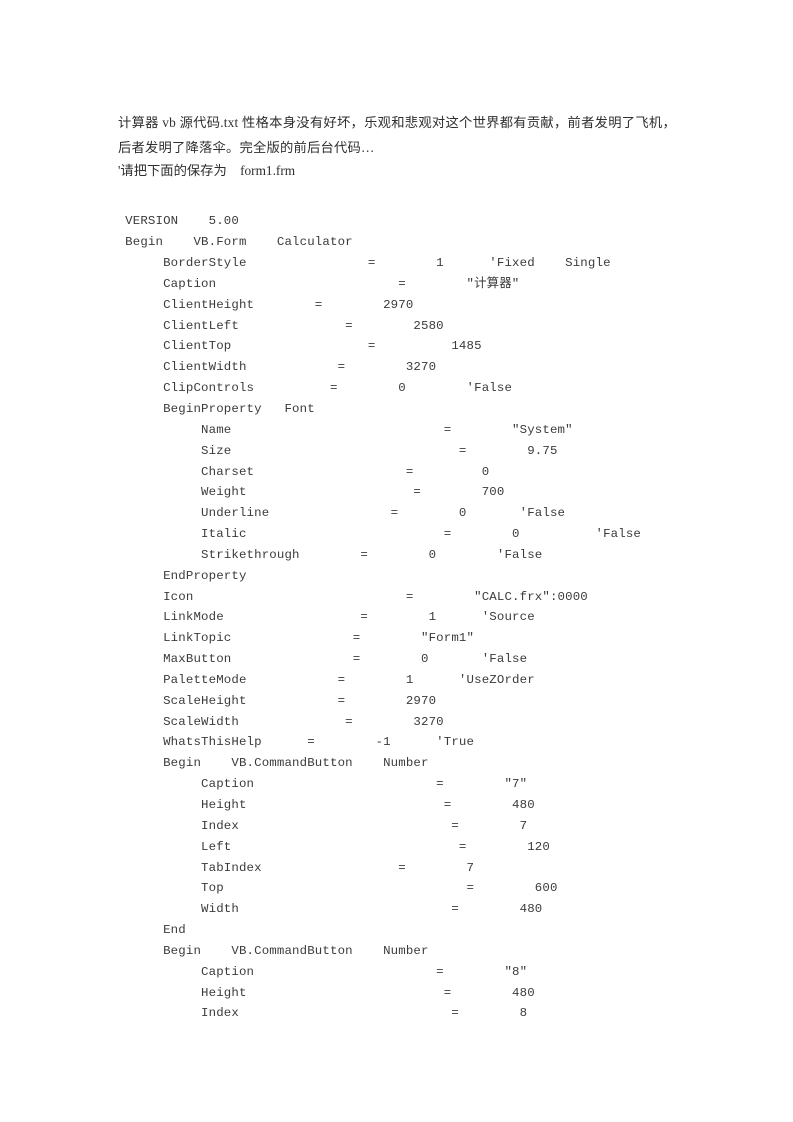  What do you see at coordinates (322, 617) in the screenshot?
I see `code-line: LinkMode = 1 'Source` at bounding box center [322, 617].